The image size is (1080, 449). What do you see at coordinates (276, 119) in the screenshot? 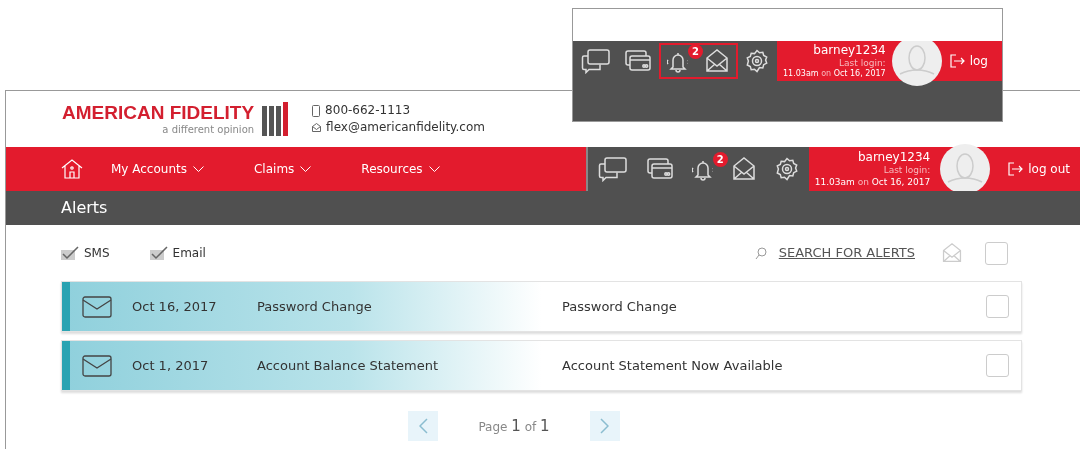
I see `logo-bars-icon` at bounding box center [276, 119].